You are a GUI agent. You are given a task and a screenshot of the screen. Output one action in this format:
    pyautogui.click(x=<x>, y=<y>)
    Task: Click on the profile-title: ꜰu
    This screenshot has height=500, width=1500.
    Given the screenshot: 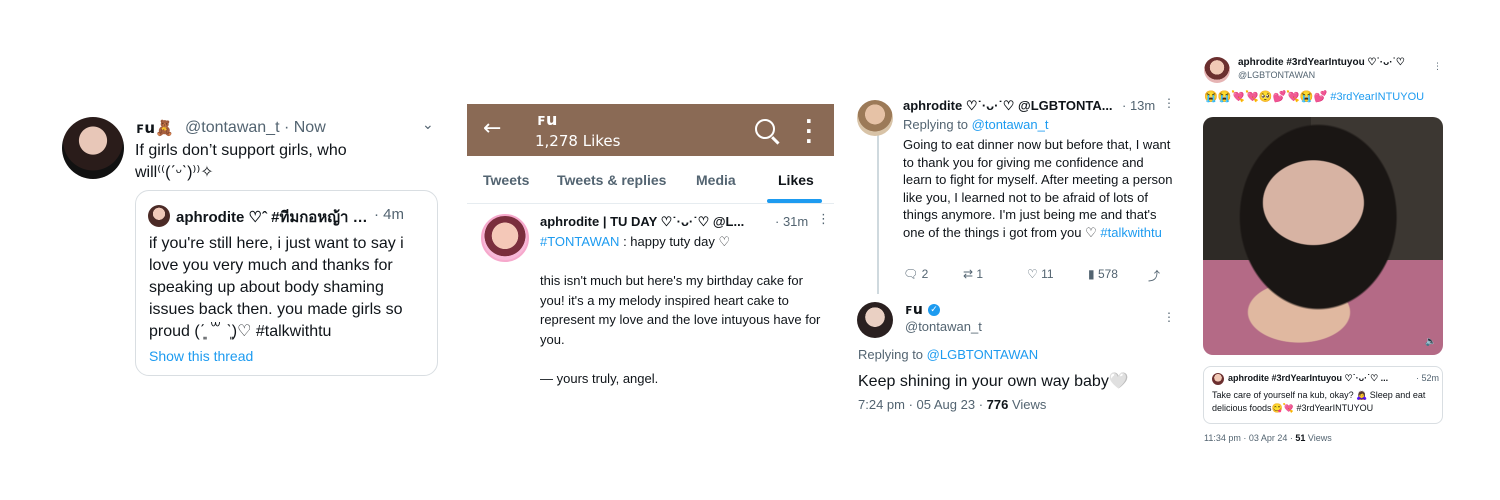 What is the action you would take?
    pyautogui.click(x=547, y=119)
    